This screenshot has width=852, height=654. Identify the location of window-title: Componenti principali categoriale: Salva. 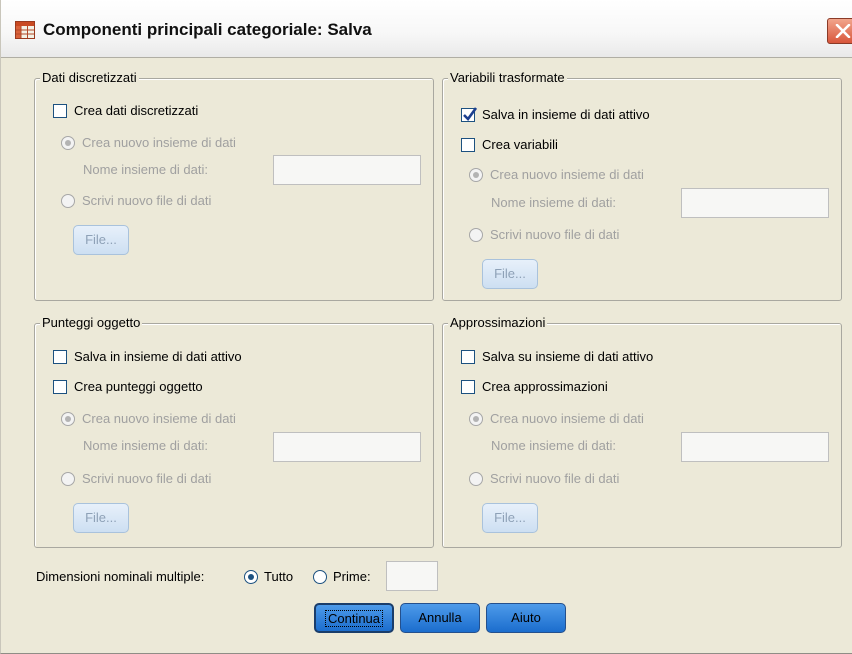
(207, 29).